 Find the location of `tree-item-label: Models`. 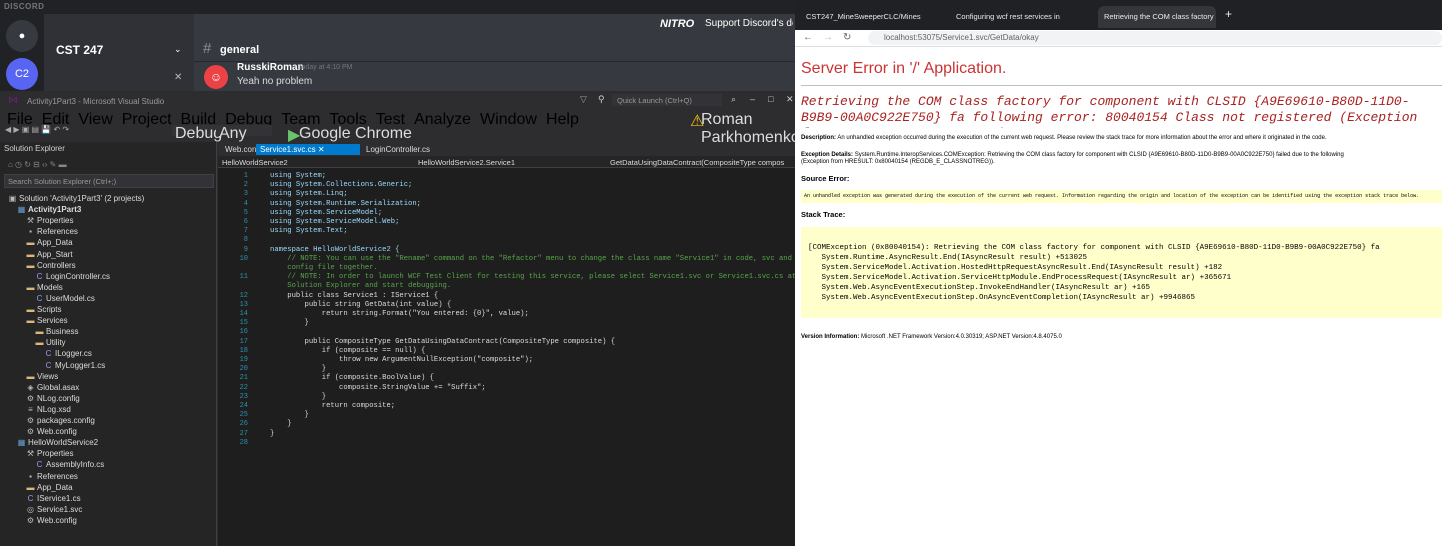

tree-item-label: Models is located at coordinates (50, 287).